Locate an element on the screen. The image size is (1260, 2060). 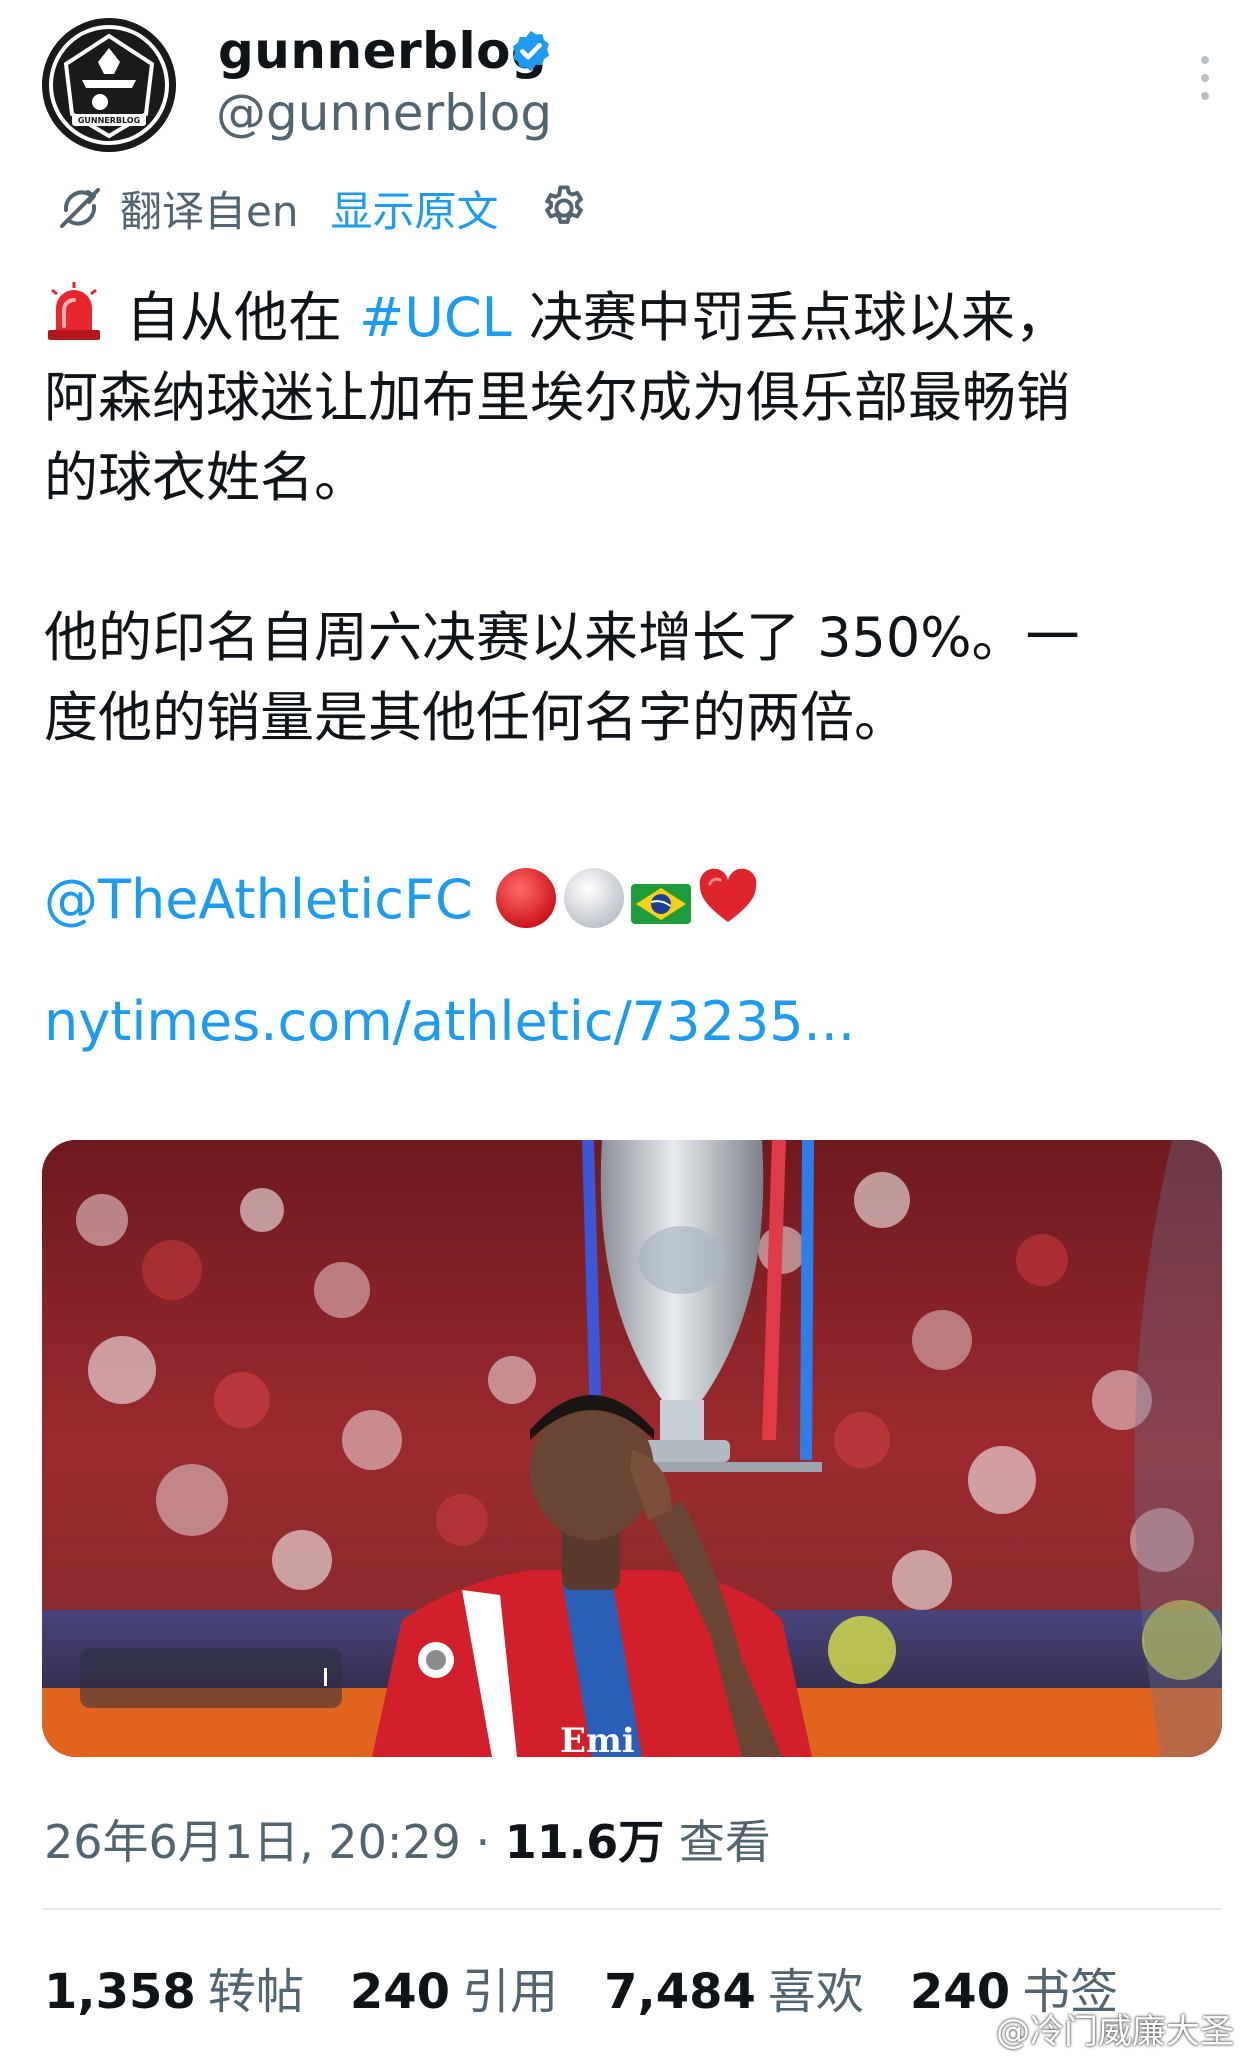
tweet-meta: 26年6月1日, 20:29 · 11.6万 查看 is located at coordinates (407, 1839).